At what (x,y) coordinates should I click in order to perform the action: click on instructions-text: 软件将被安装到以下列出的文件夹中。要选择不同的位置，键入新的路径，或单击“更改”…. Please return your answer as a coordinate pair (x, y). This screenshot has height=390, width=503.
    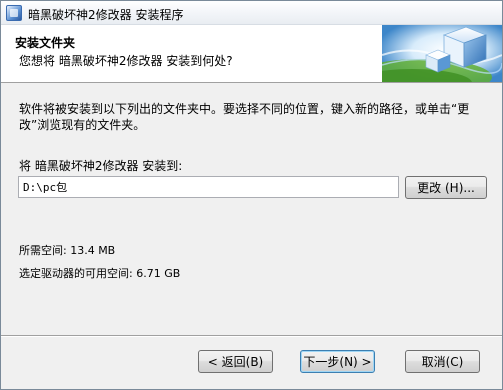
    Looking at the image, I should click on (244, 117).